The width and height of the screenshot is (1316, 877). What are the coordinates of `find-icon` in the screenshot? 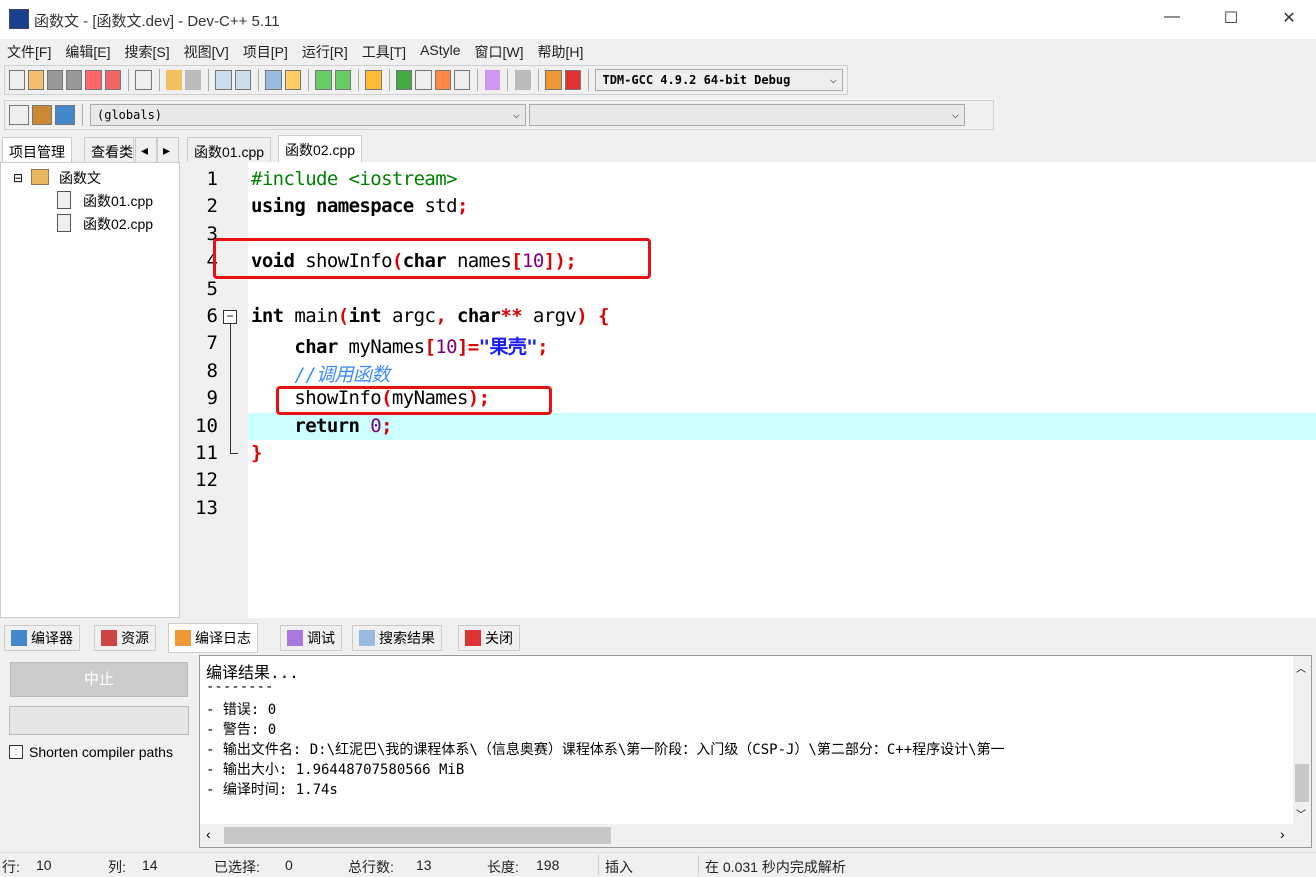 It's located at (223, 80).